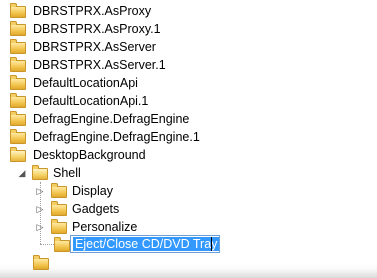  I want to click on tree-item-gadgets: ▷ Gadgets, so click(188, 209).